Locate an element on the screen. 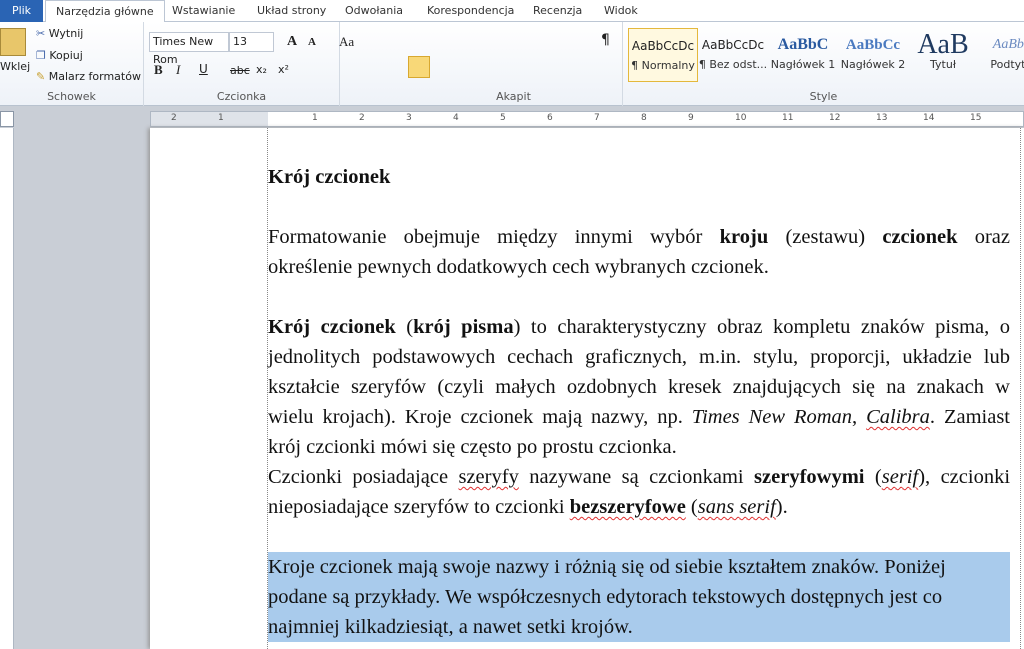  horizontal-ruler: 2 1 1 2 3 4 5 6 7 8 9 10 11 12 13 14 15 is located at coordinates (587, 119).